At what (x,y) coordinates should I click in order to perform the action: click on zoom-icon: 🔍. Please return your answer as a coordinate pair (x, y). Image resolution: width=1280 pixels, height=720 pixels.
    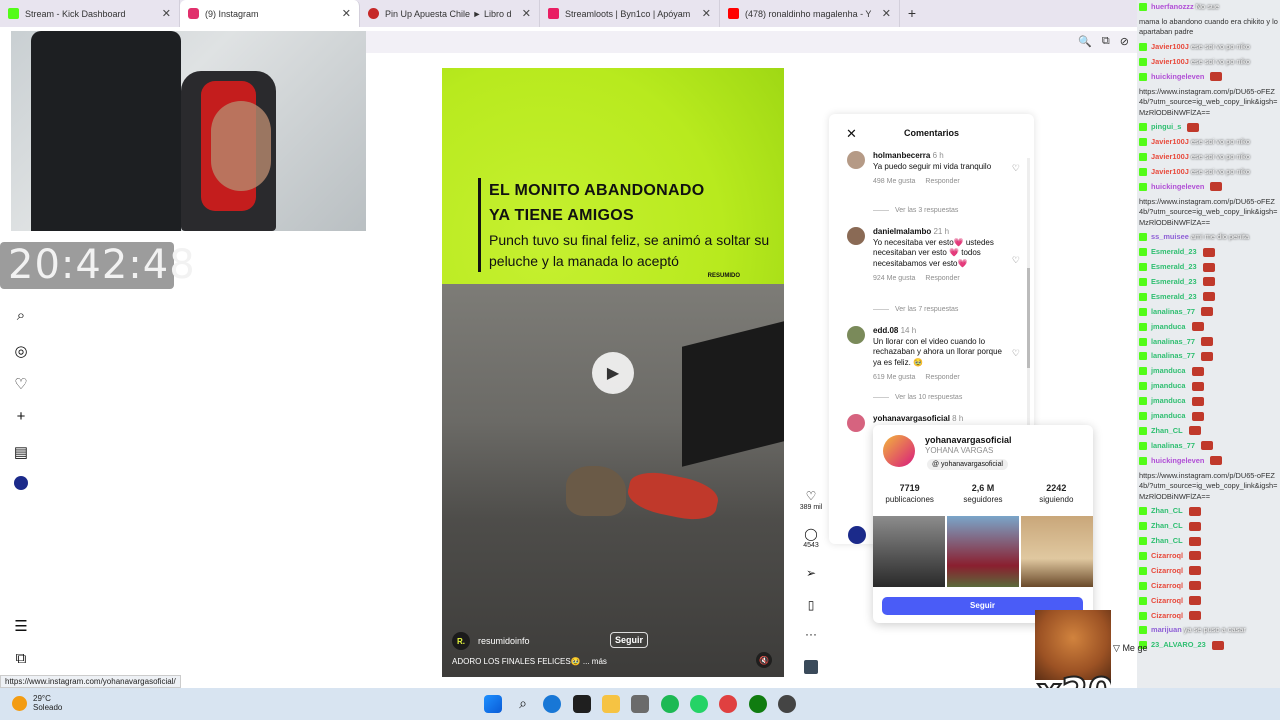
    Looking at the image, I should click on (1085, 41).